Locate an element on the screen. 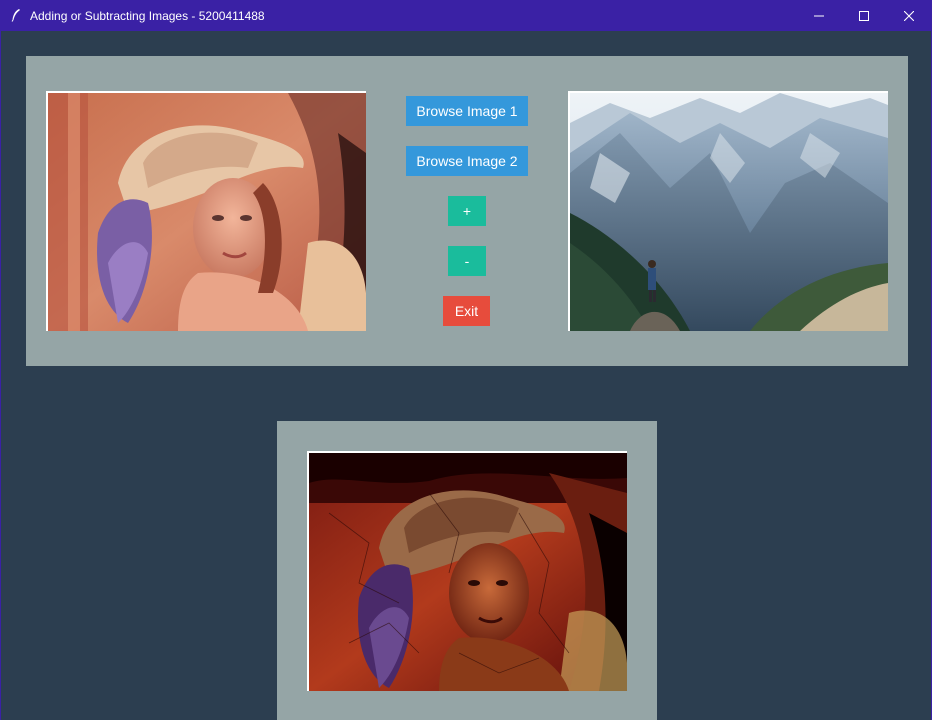 This screenshot has width=932, height=720. maximize-button is located at coordinates (864, 15).